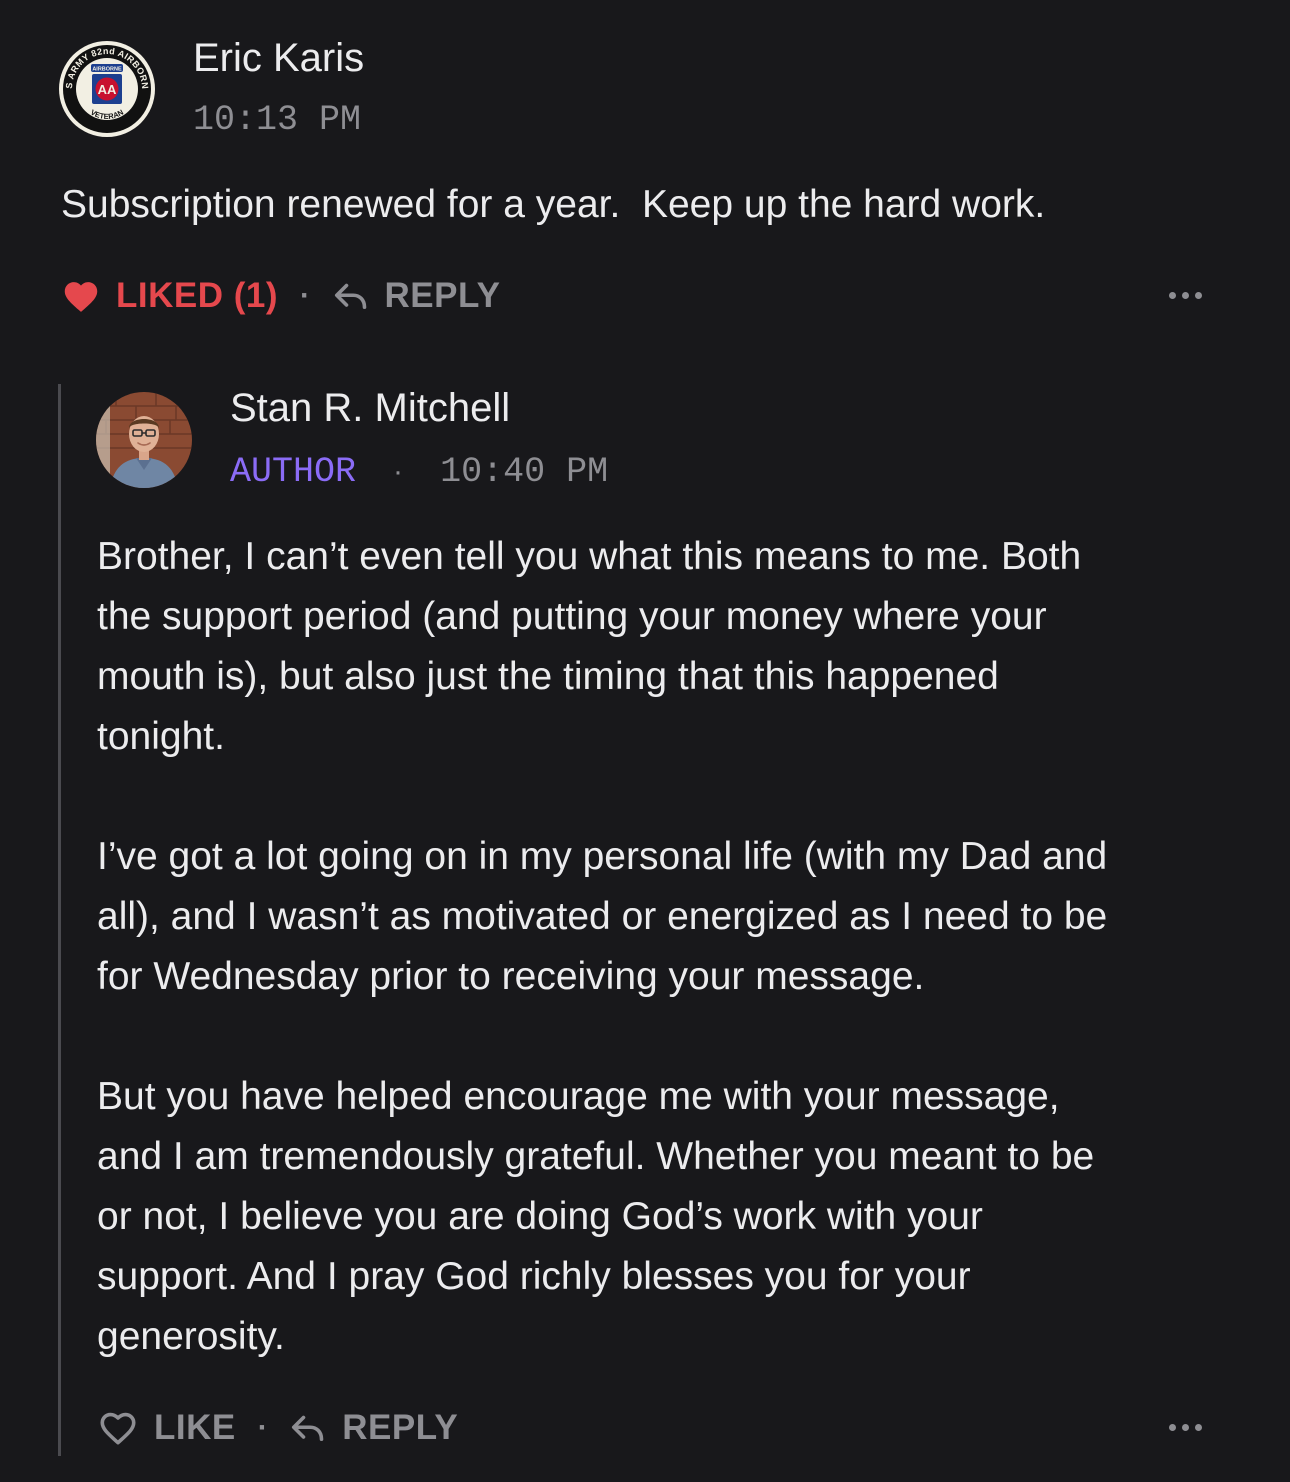 This screenshot has width=1290, height=1482. What do you see at coordinates (118, 1428) in the screenshot?
I see `heart-outline-icon` at bounding box center [118, 1428].